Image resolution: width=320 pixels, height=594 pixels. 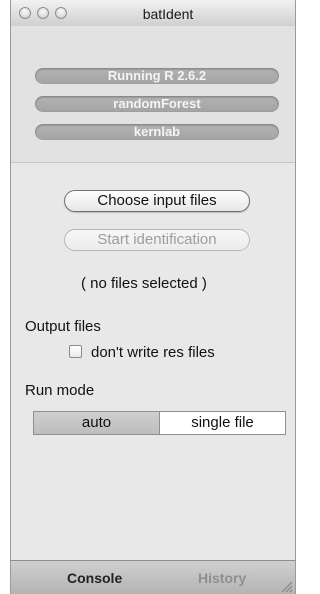 What do you see at coordinates (96, 423) in the screenshot?
I see `run-mode-auto-segment: auto` at bounding box center [96, 423].